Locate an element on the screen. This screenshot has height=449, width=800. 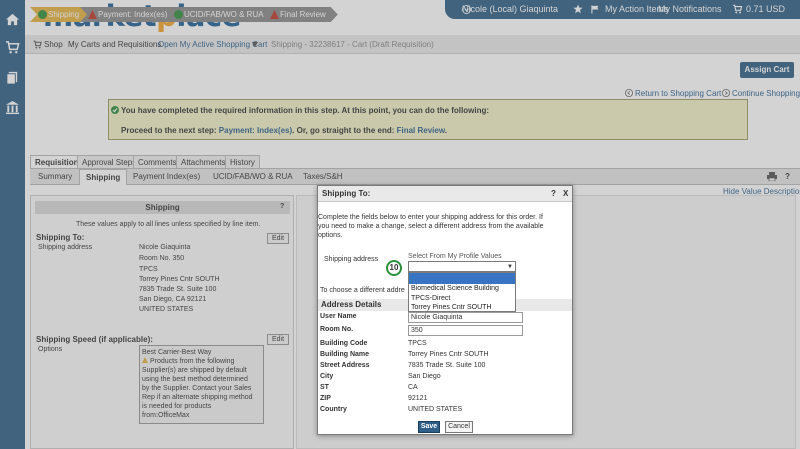
option-item: TPCS-Direct is located at coordinates (430, 298).